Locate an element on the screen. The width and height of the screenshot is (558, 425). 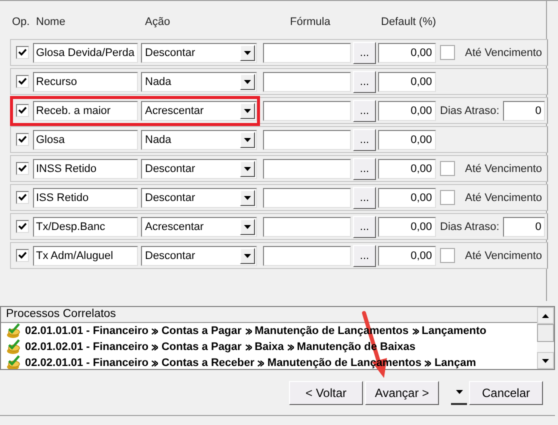
back-button: < Voltar is located at coordinates (326, 393).